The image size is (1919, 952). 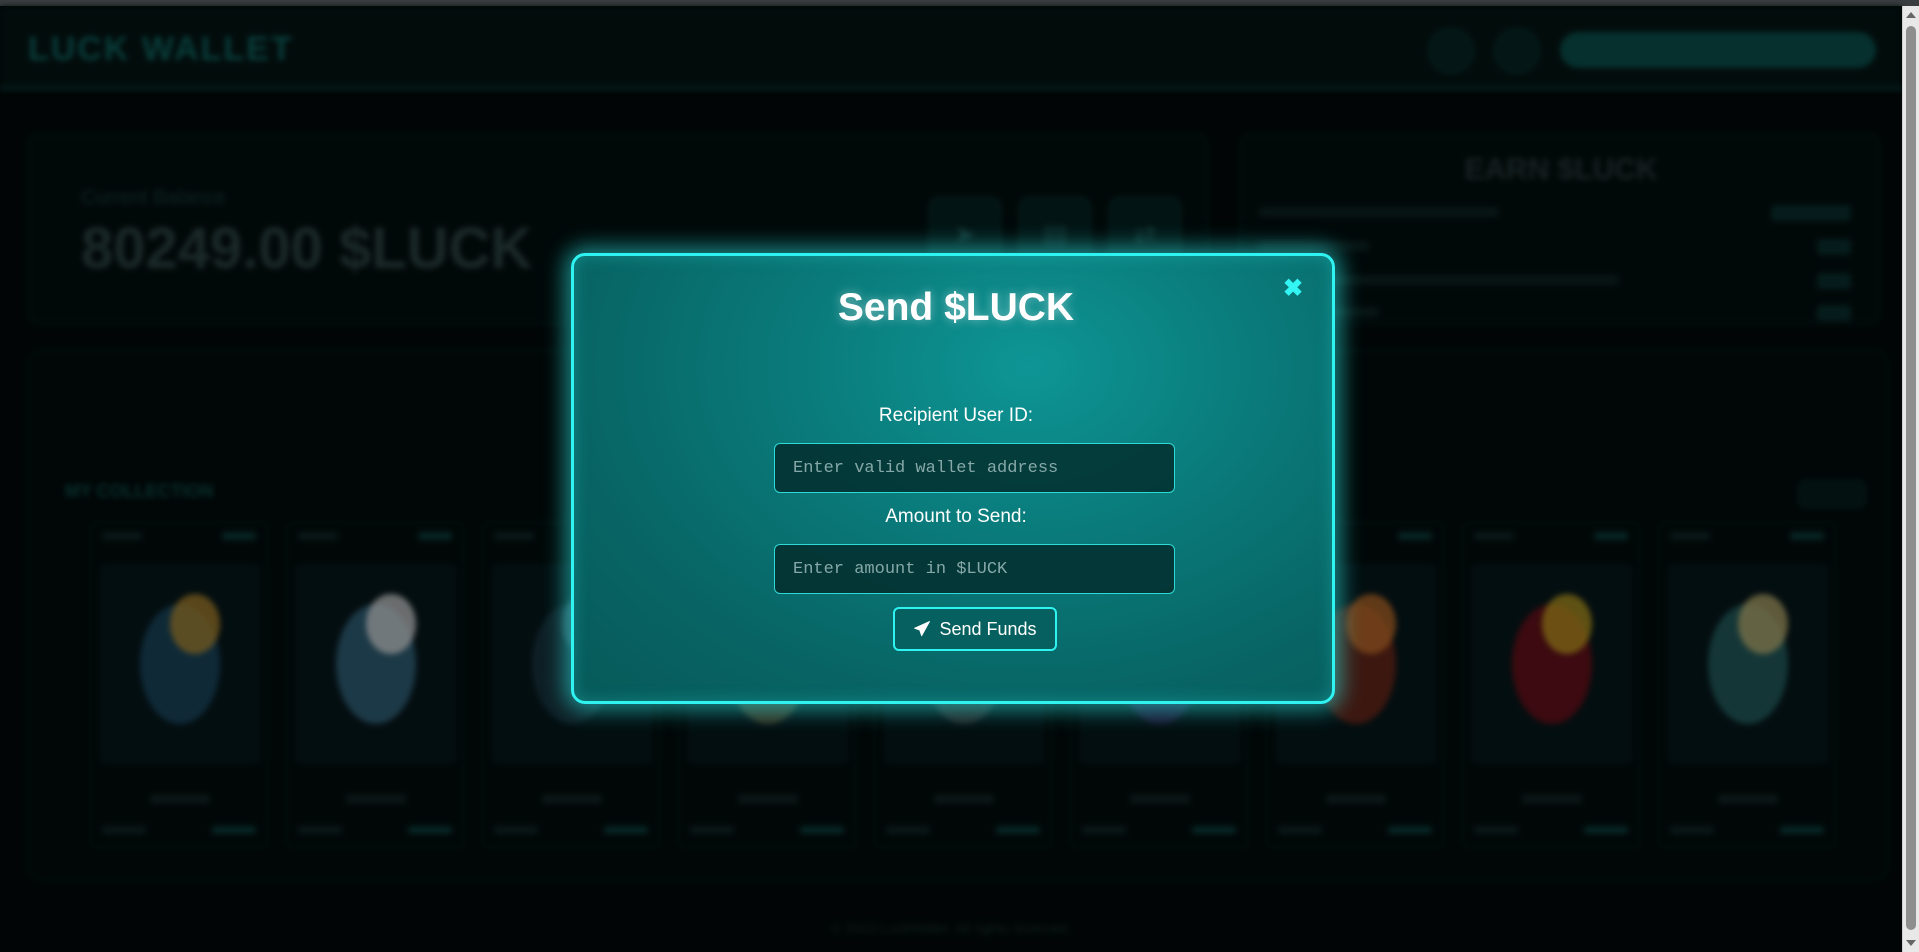 What do you see at coordinates (956, 516) in the screenshot?
I see `amount-label: Amount to Send:` at bounding box center [956, 516].